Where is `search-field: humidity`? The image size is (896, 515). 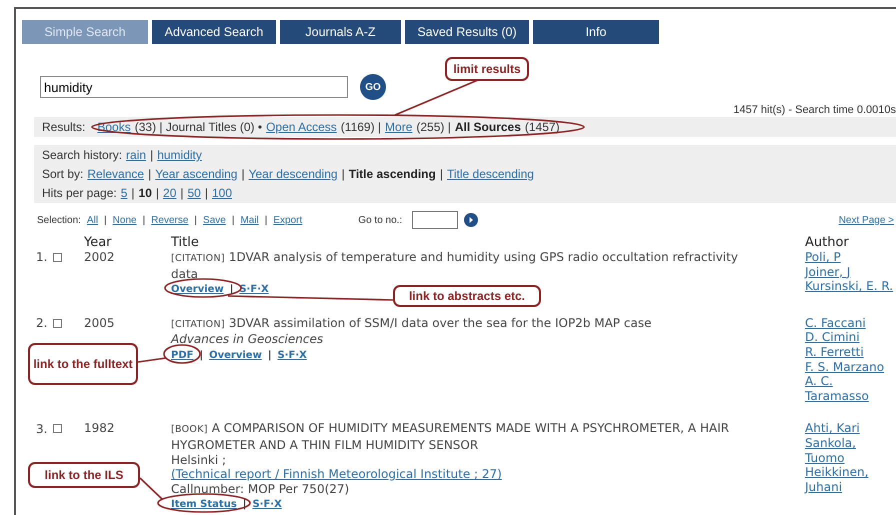 search-field: humidity is located at coordinates (194, 87).